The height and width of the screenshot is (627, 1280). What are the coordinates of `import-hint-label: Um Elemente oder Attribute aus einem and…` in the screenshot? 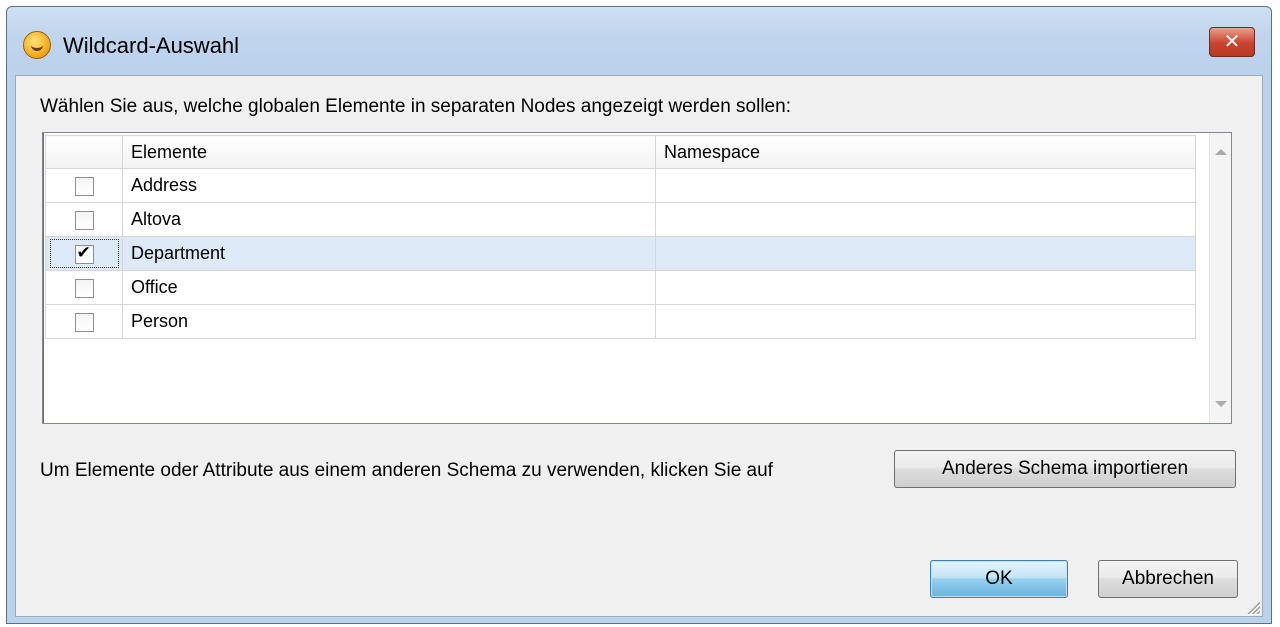 It's located at (406, 470).